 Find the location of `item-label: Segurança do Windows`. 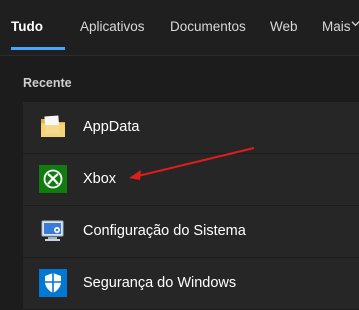

item-label: Segurança do Windows is located at coordinates (160, 283).